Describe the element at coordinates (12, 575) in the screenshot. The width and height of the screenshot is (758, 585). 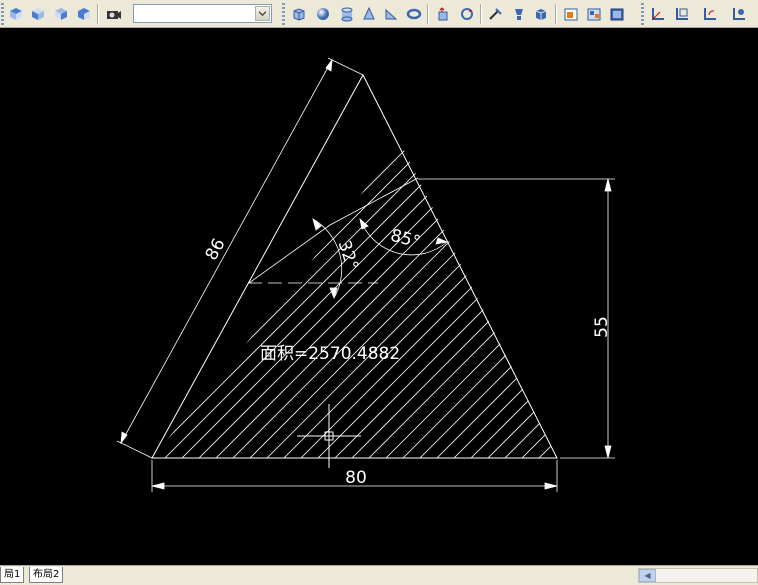
I see `tab-layout1: 局1` at that location.